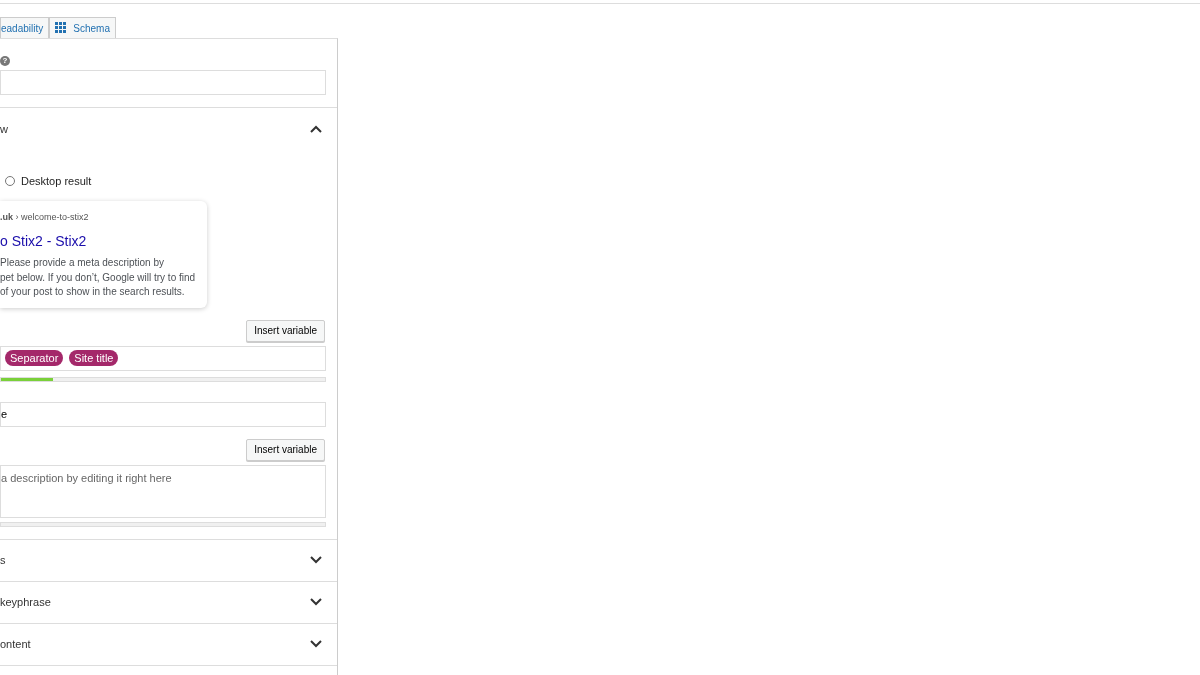 The width and height of the screenshot is (1200, 675). What do you see at coordinates (15, 644) in the screenshot?
I see `section-heading: ontent` at bounding box center [15, 644].